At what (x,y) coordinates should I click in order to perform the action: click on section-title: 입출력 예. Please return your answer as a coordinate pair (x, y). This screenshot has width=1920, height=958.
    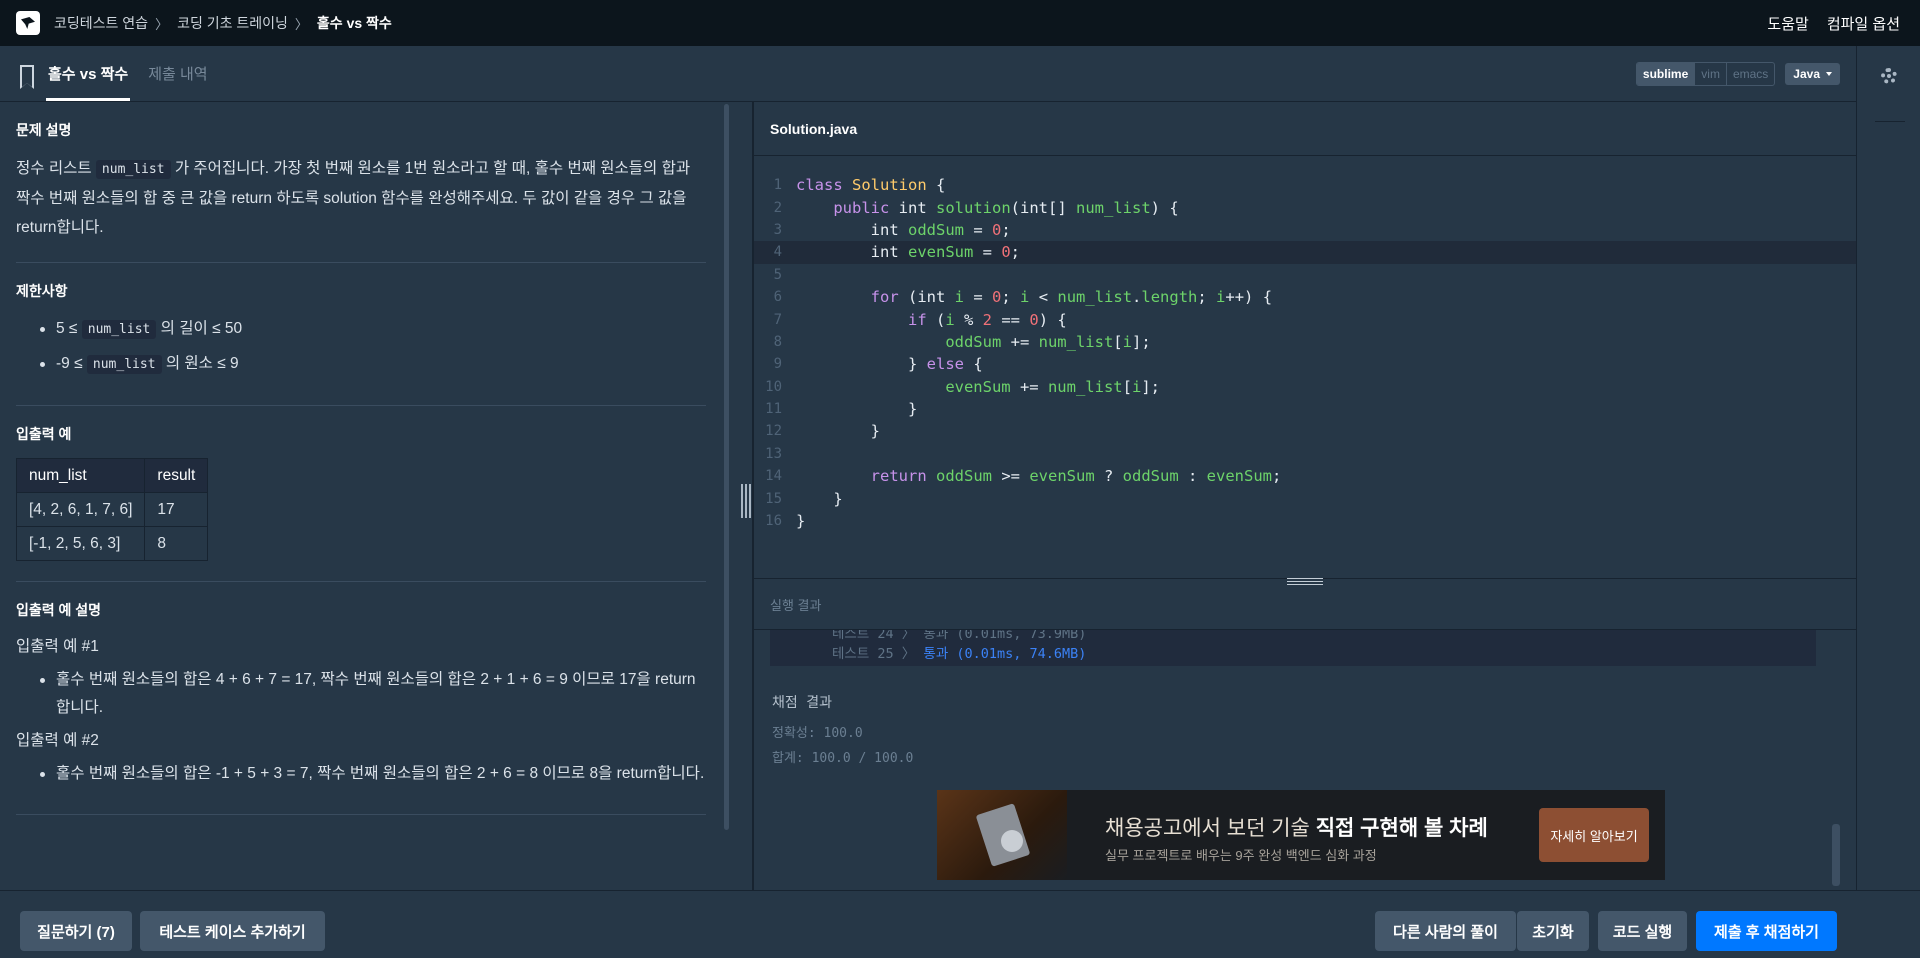
    Looking at the image, I should click on (44, 434).